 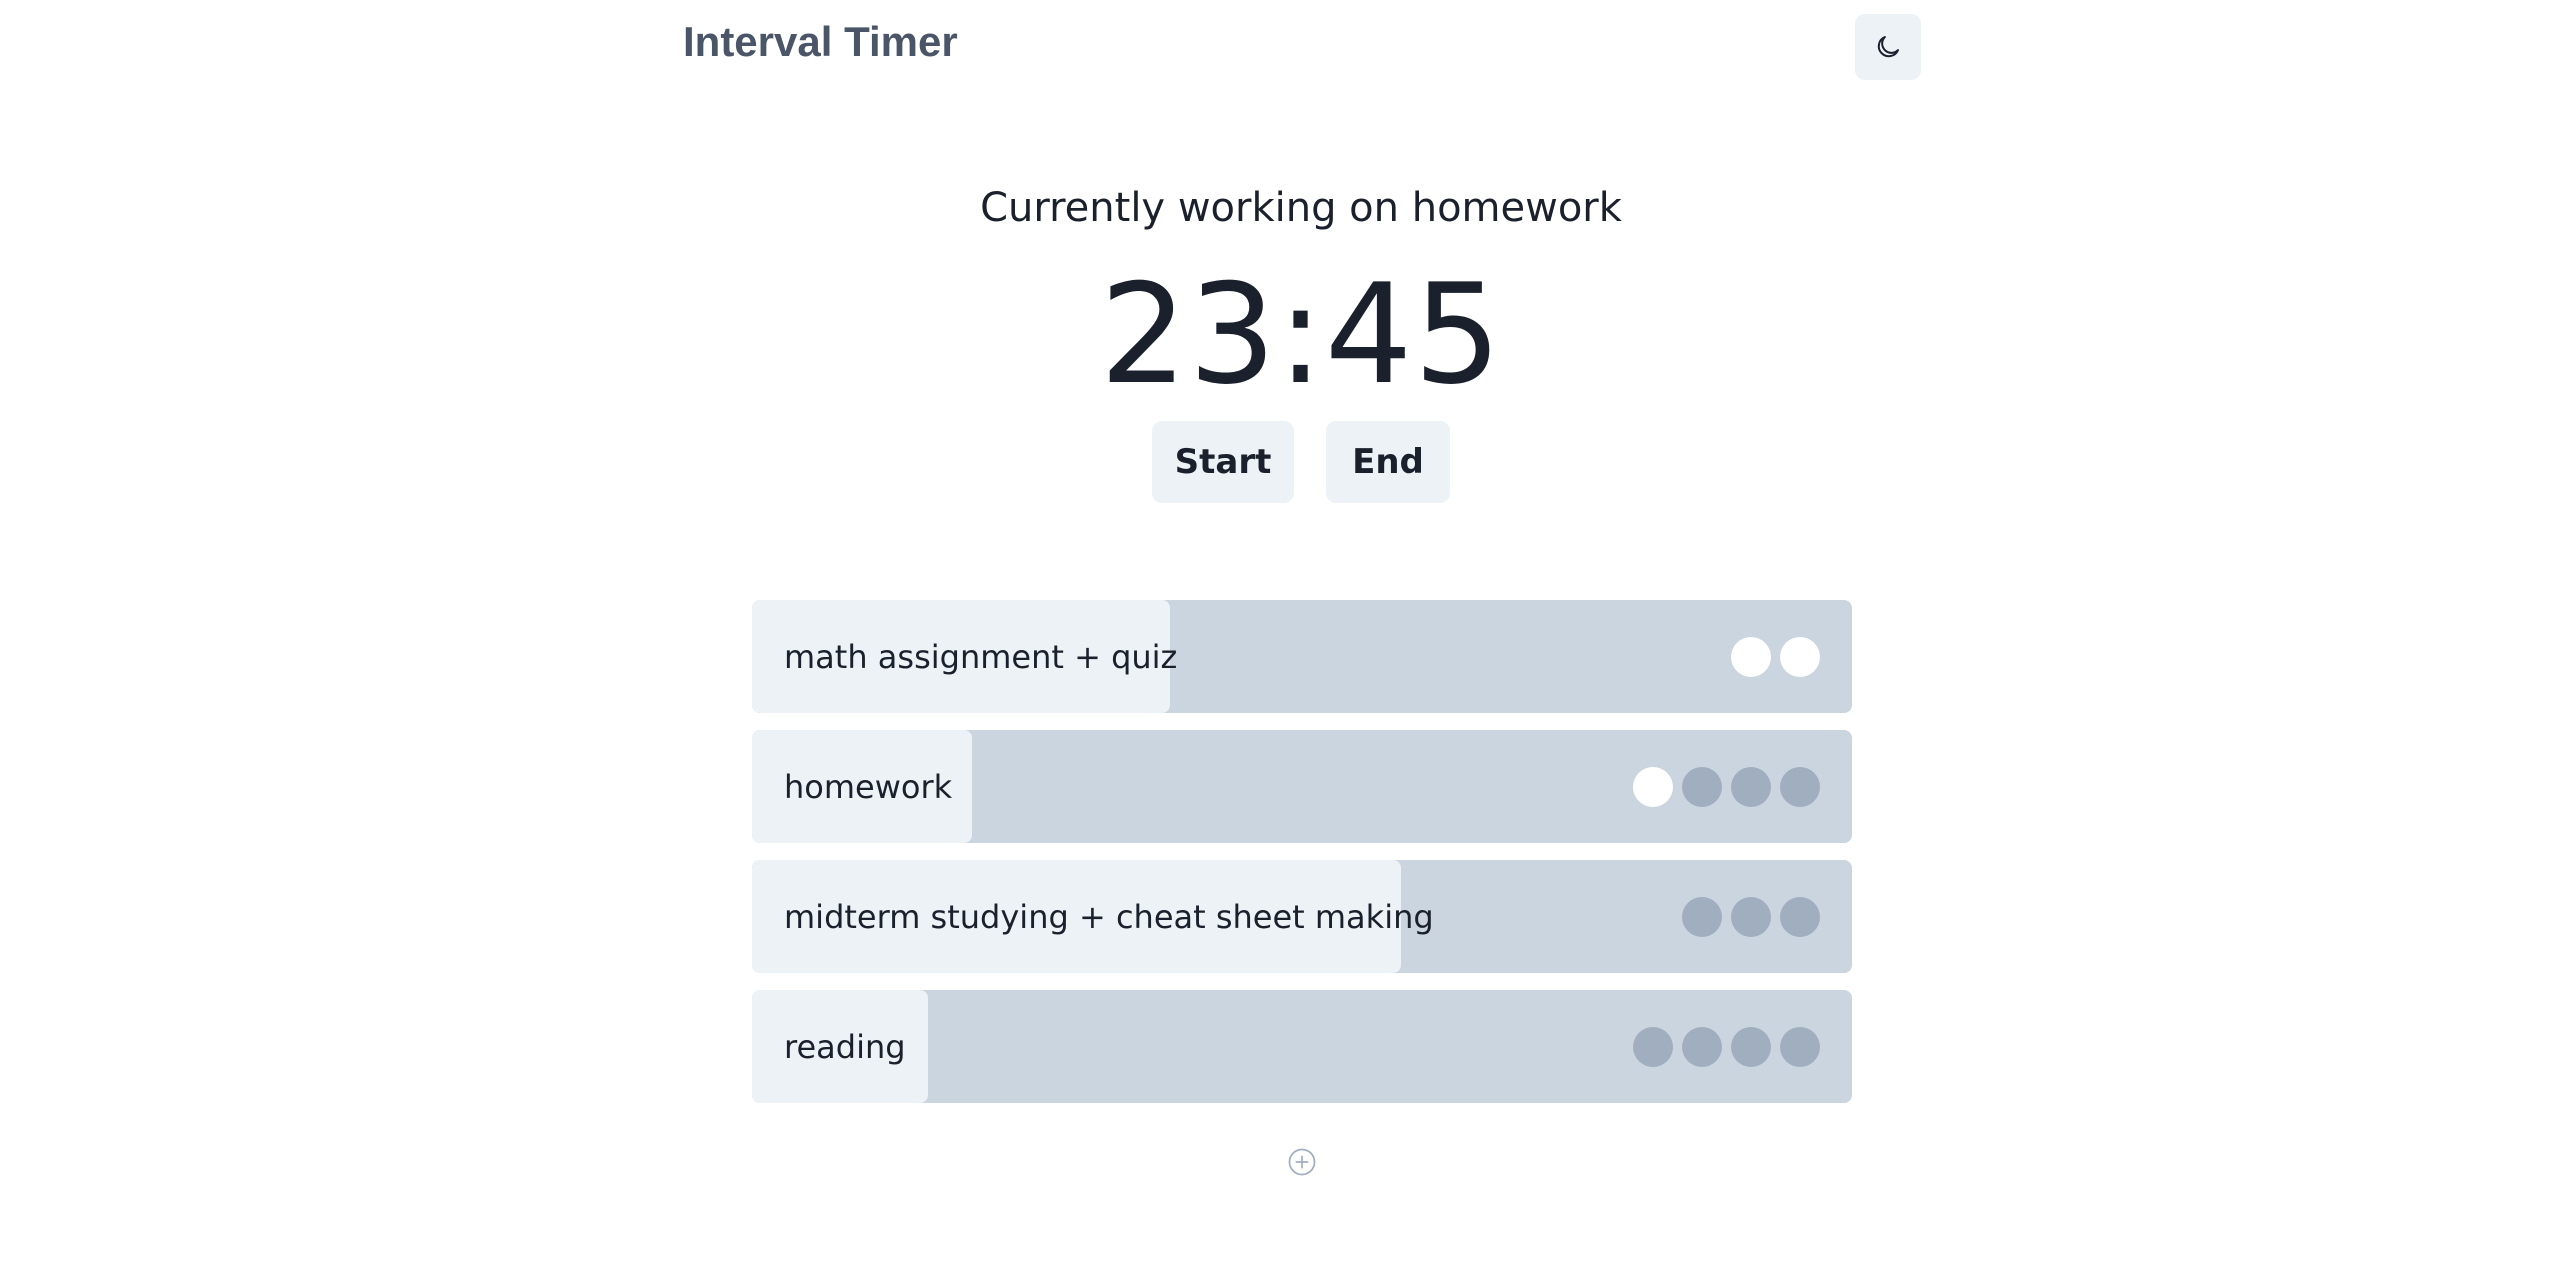 I want to click on start-button: Start, so click(x=1223, y=462).